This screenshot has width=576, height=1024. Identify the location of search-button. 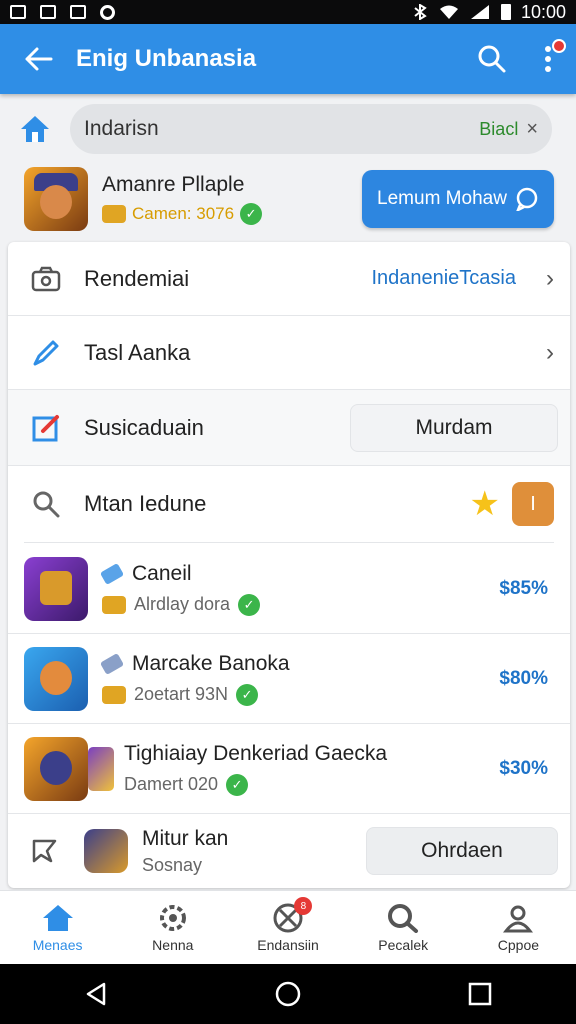
(492, 59).